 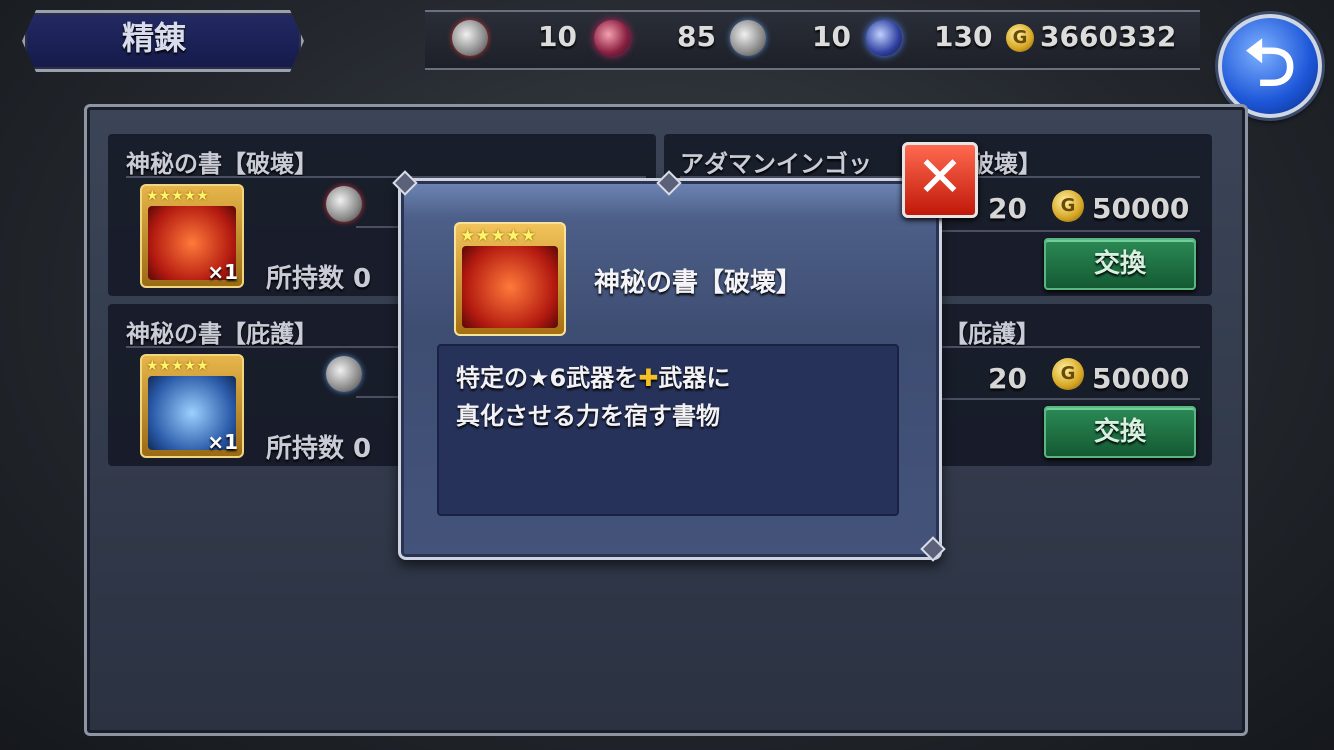 I want to click on close-button: ✕, so click(x=940, y=180).